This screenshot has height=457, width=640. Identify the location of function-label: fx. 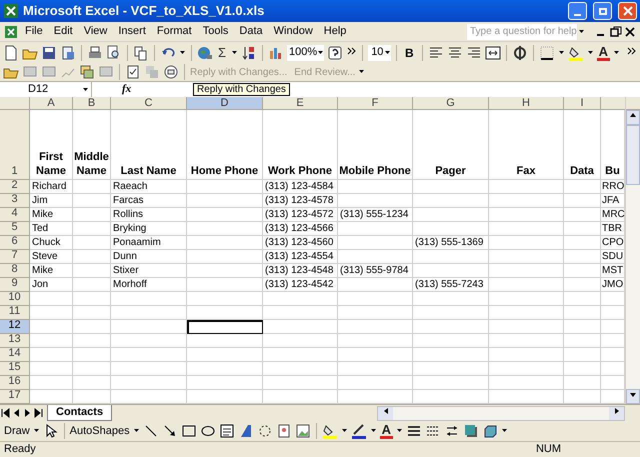
(127, 89).